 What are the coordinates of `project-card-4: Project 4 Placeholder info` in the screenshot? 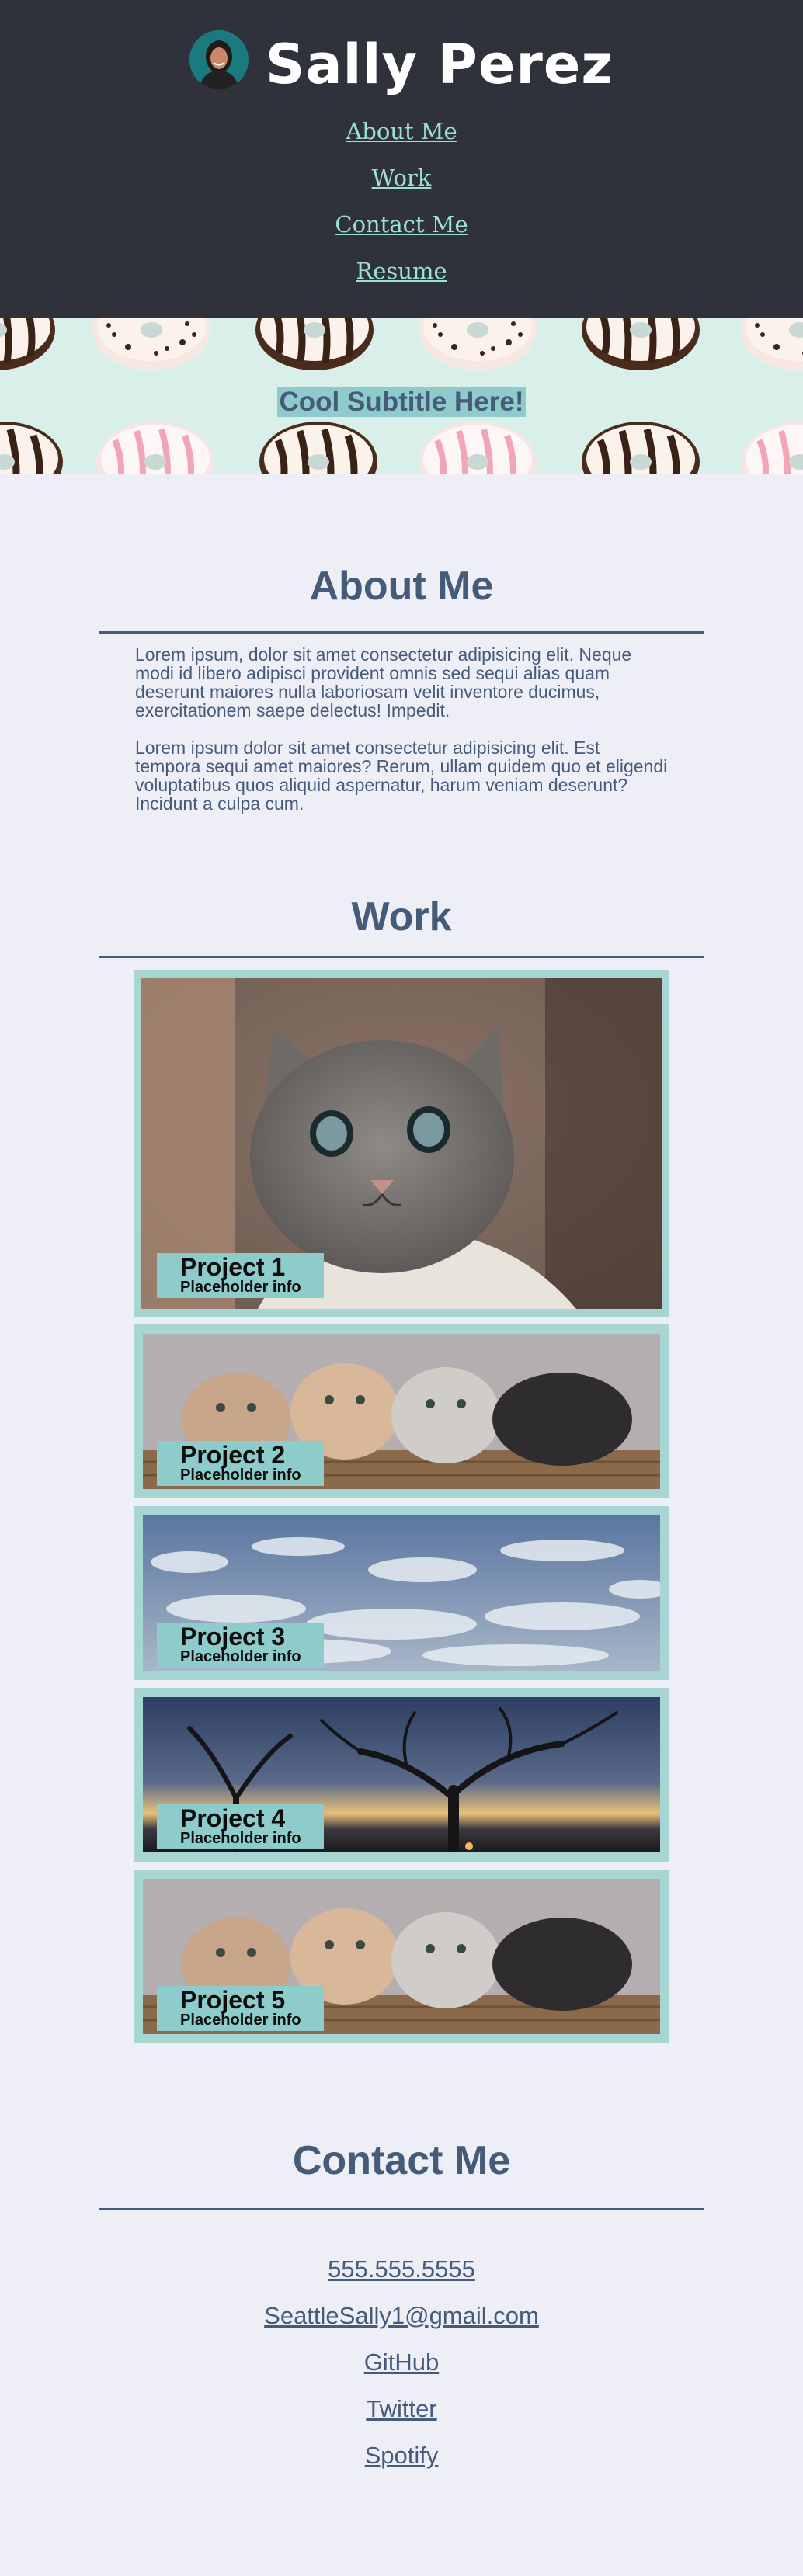 It's located at (401, 1775).